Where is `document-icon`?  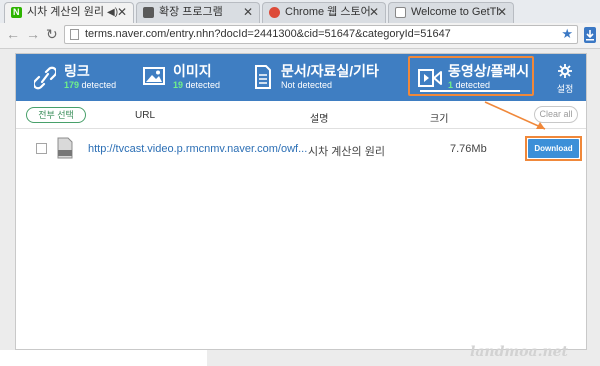
document-icon is located at coordinates (263, 77).